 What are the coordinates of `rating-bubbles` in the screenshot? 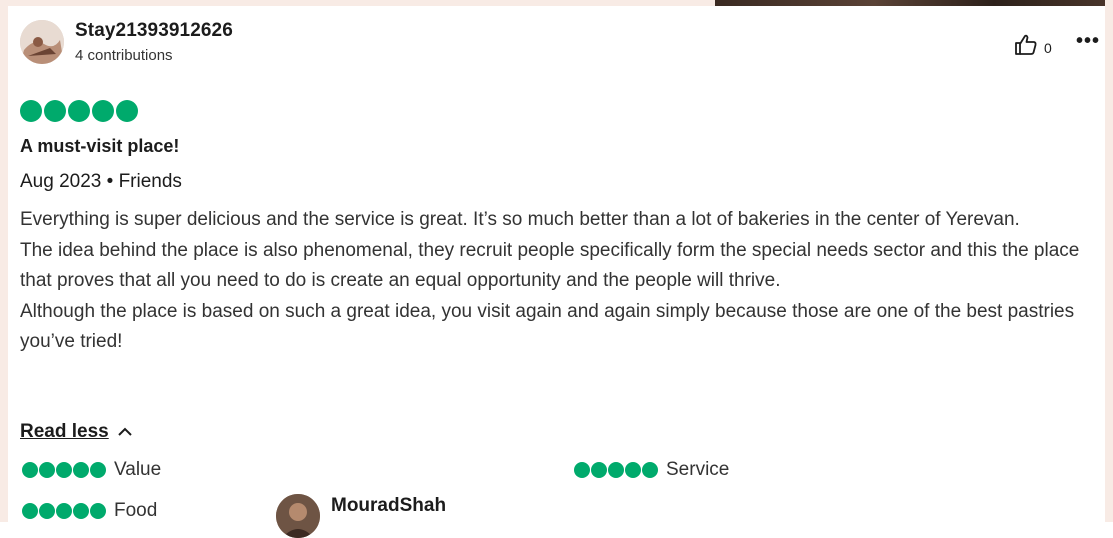 It's located at (79, 111).